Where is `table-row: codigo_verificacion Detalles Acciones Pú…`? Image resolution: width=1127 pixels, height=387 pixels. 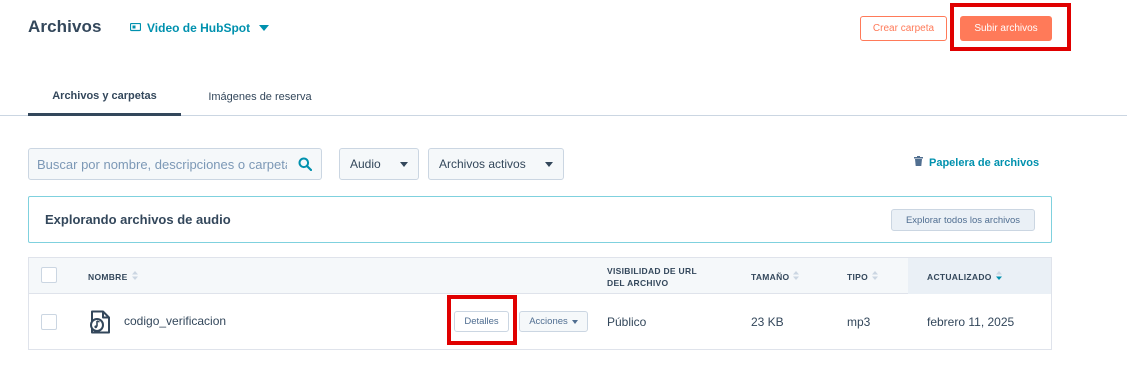 table-row: codigo_verificacion Detalles Acciones Pú… is located at coordinates (540, 322).